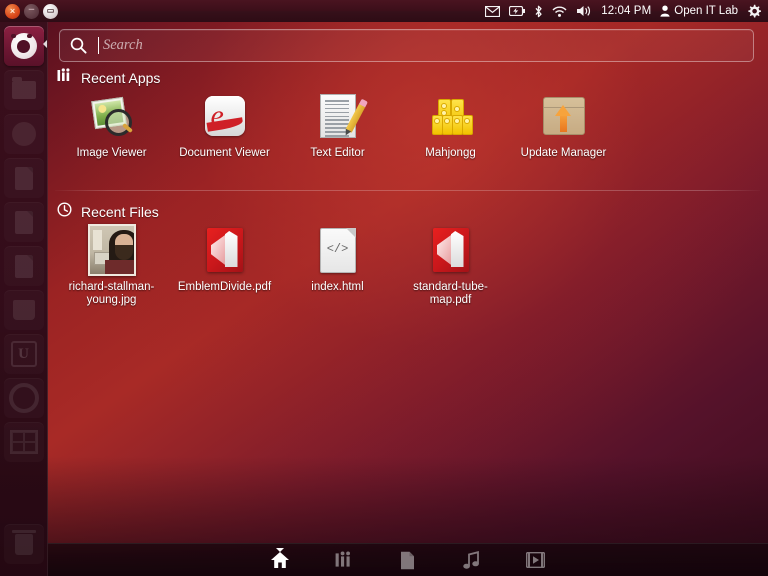 The image size is (768, 576). I want to click on software-bag-icon, so click(23, 310).